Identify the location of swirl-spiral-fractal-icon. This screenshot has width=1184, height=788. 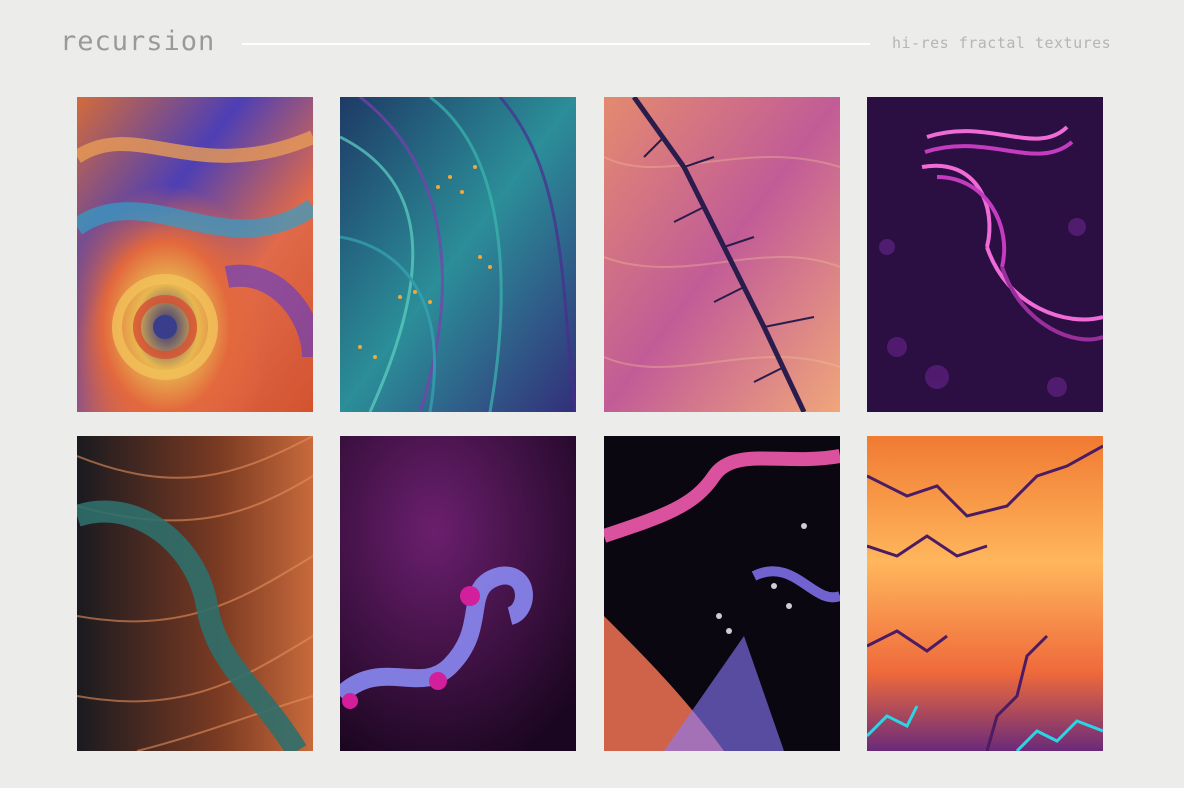
(195, 254).